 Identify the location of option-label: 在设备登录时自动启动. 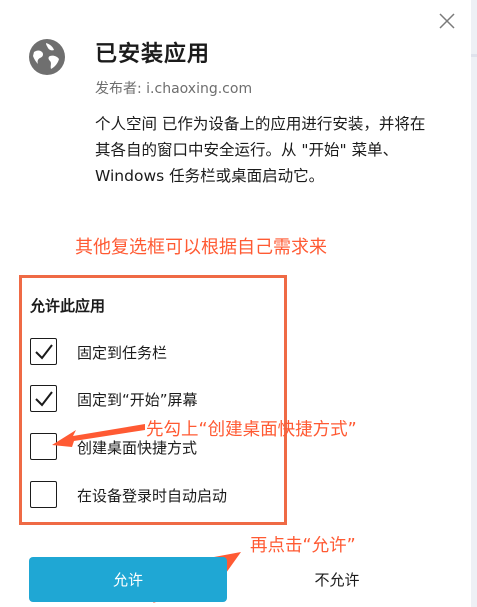
(152, 496).